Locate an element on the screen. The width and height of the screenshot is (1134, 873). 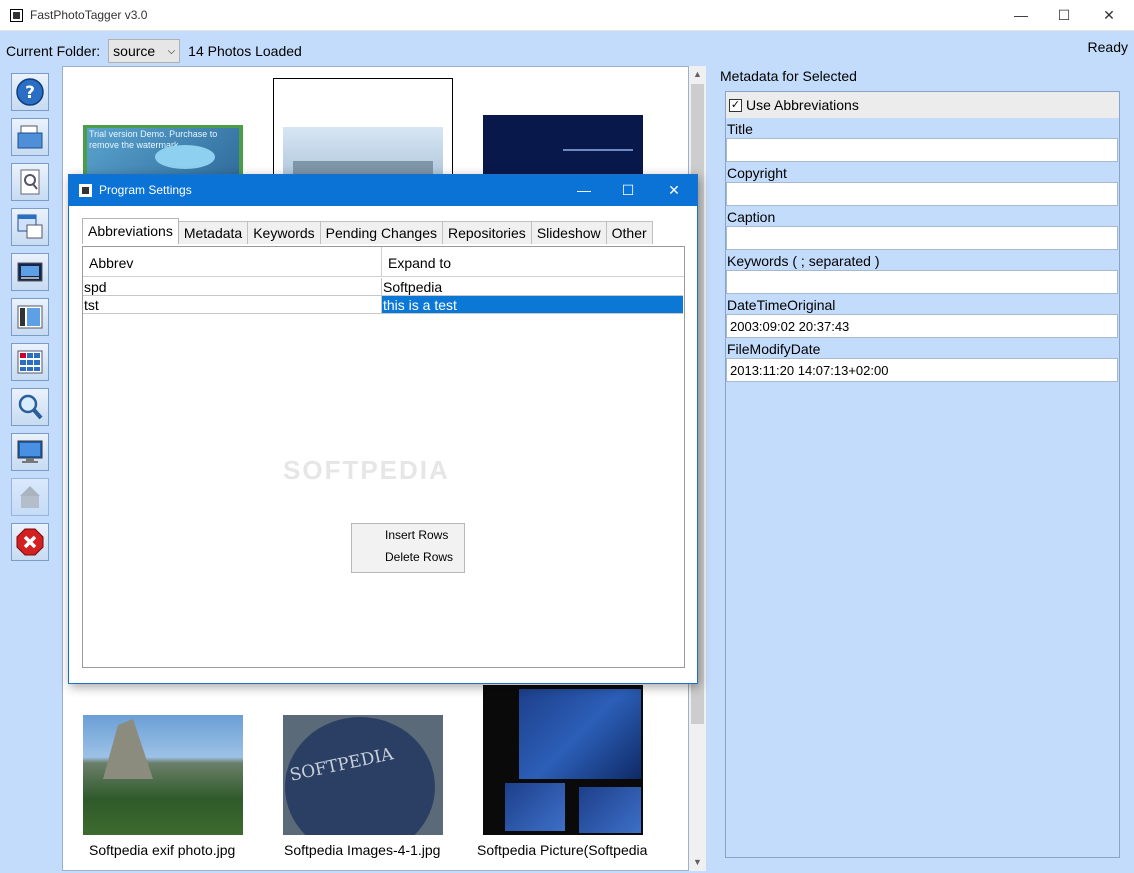
expand-cell: Softpedia is located at coordinates (532, 287).